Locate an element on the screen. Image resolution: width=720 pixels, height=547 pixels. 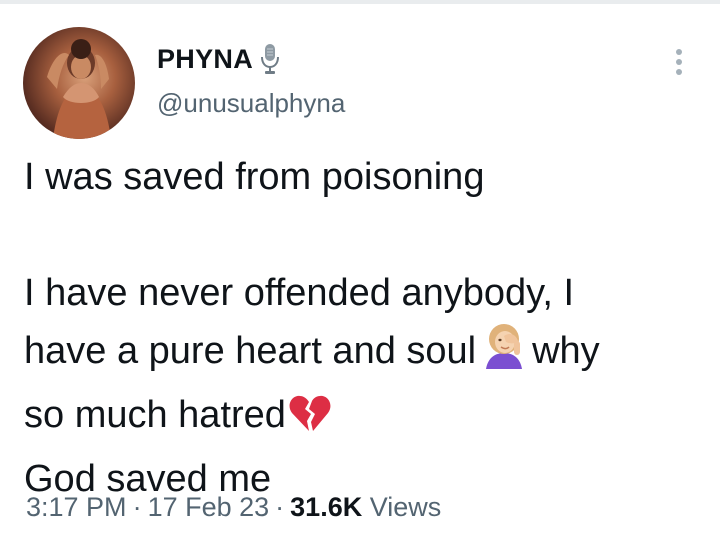
tweet-line-fragment: why is located at coordinates (566, 351).